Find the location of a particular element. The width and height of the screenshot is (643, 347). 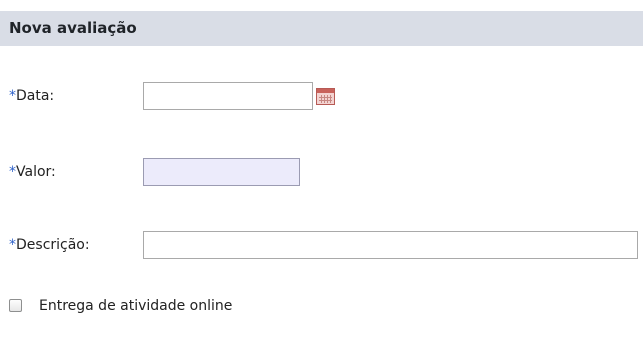

calendar-icon is located at coordinates (325, 96).